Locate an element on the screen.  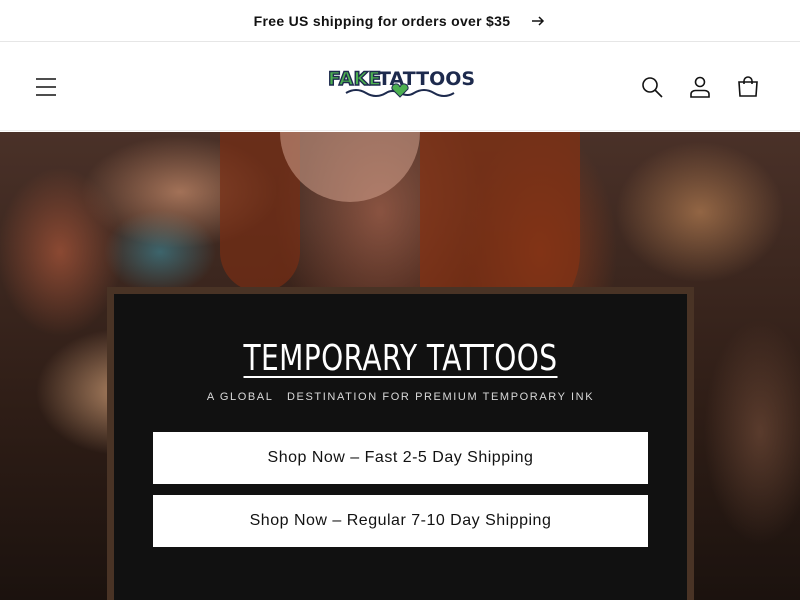
header-actions is located at coordinates (700, 87).